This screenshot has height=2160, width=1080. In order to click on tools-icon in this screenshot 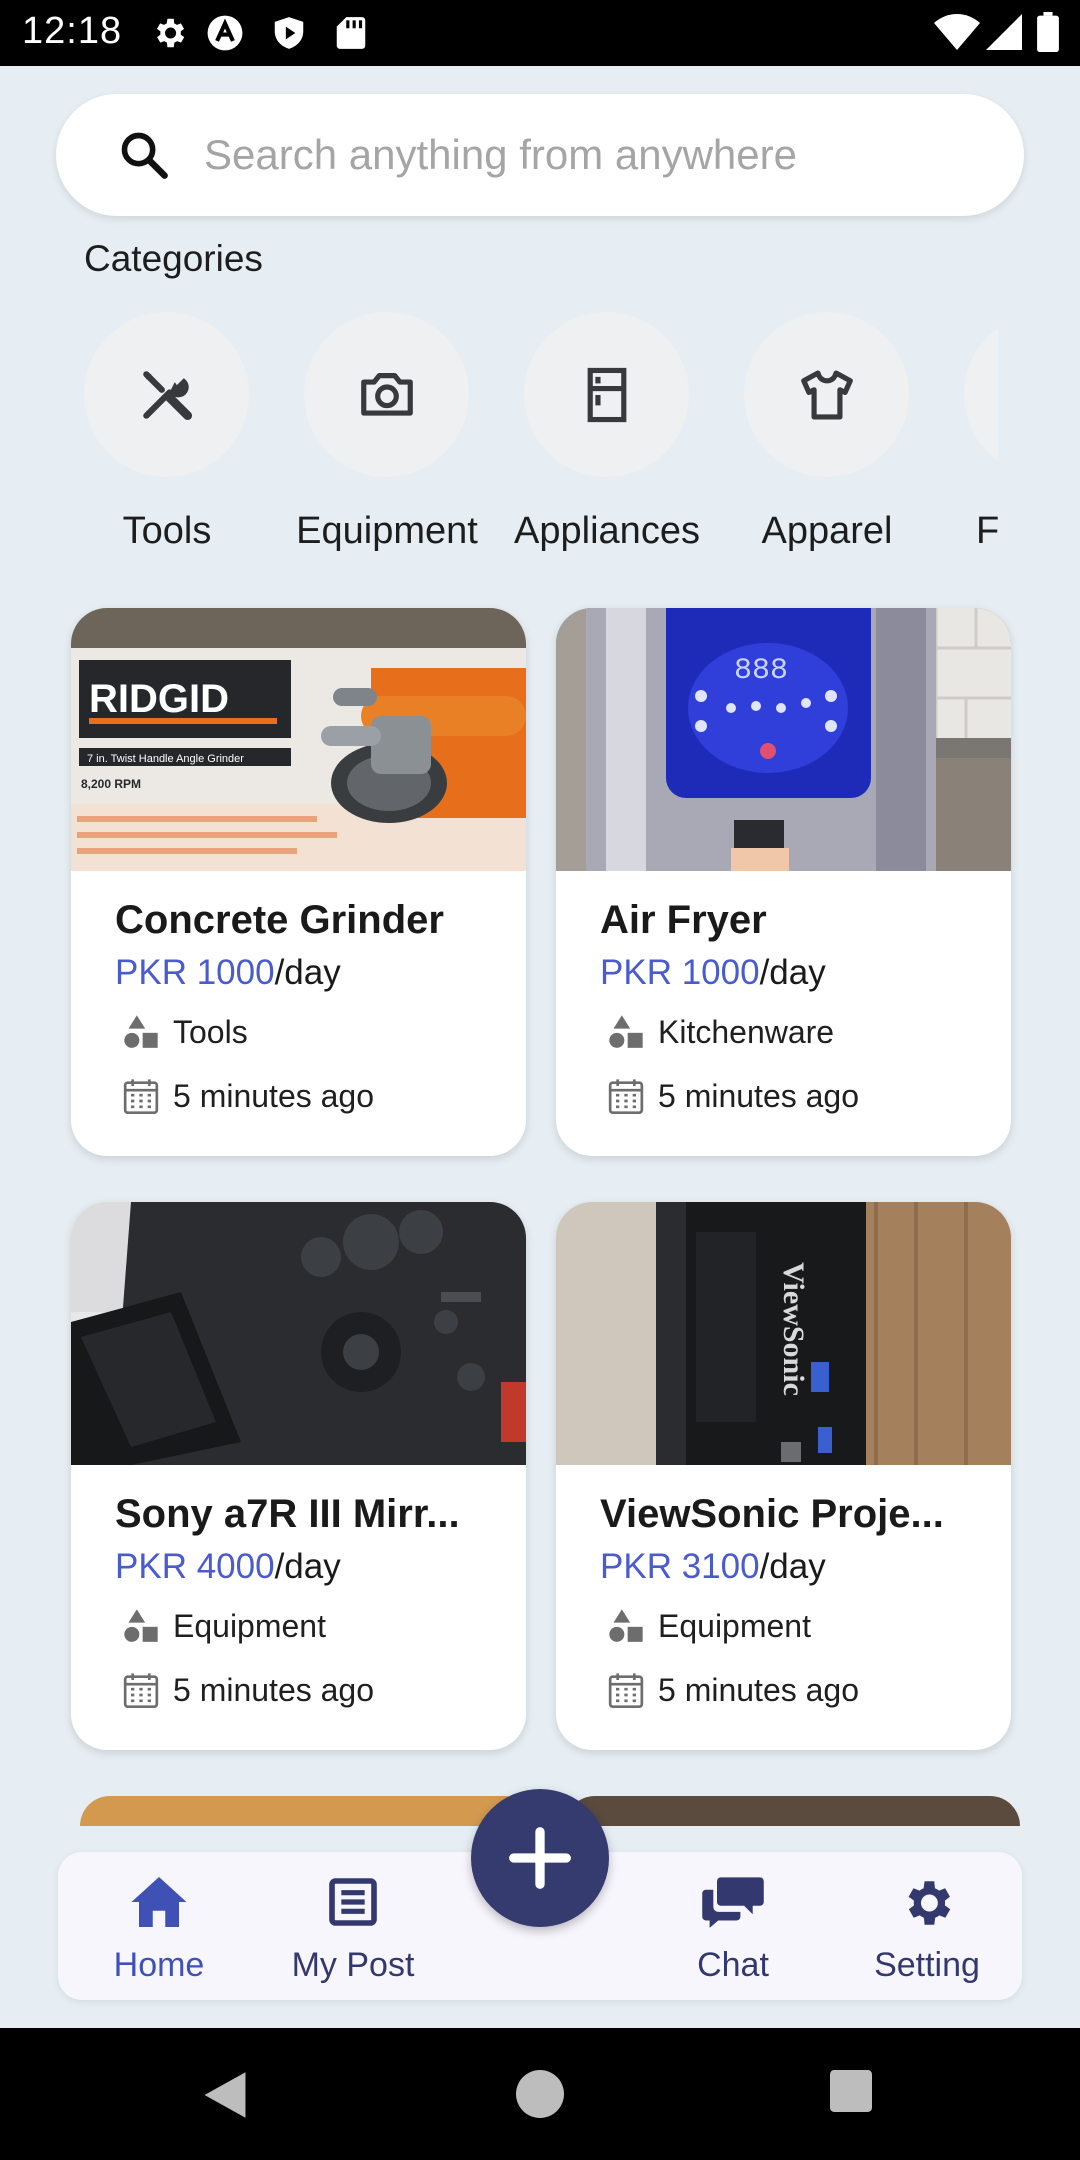, I will do `click(167, 395)`.